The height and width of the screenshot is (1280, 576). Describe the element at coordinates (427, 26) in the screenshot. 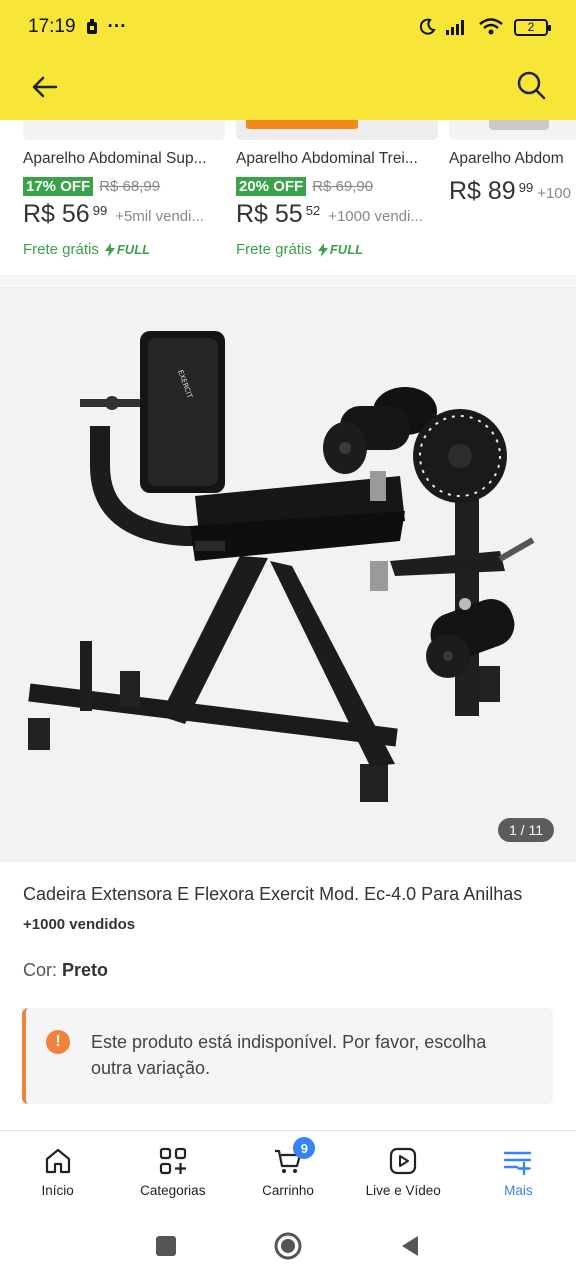

I see `moon-icon` at that location.